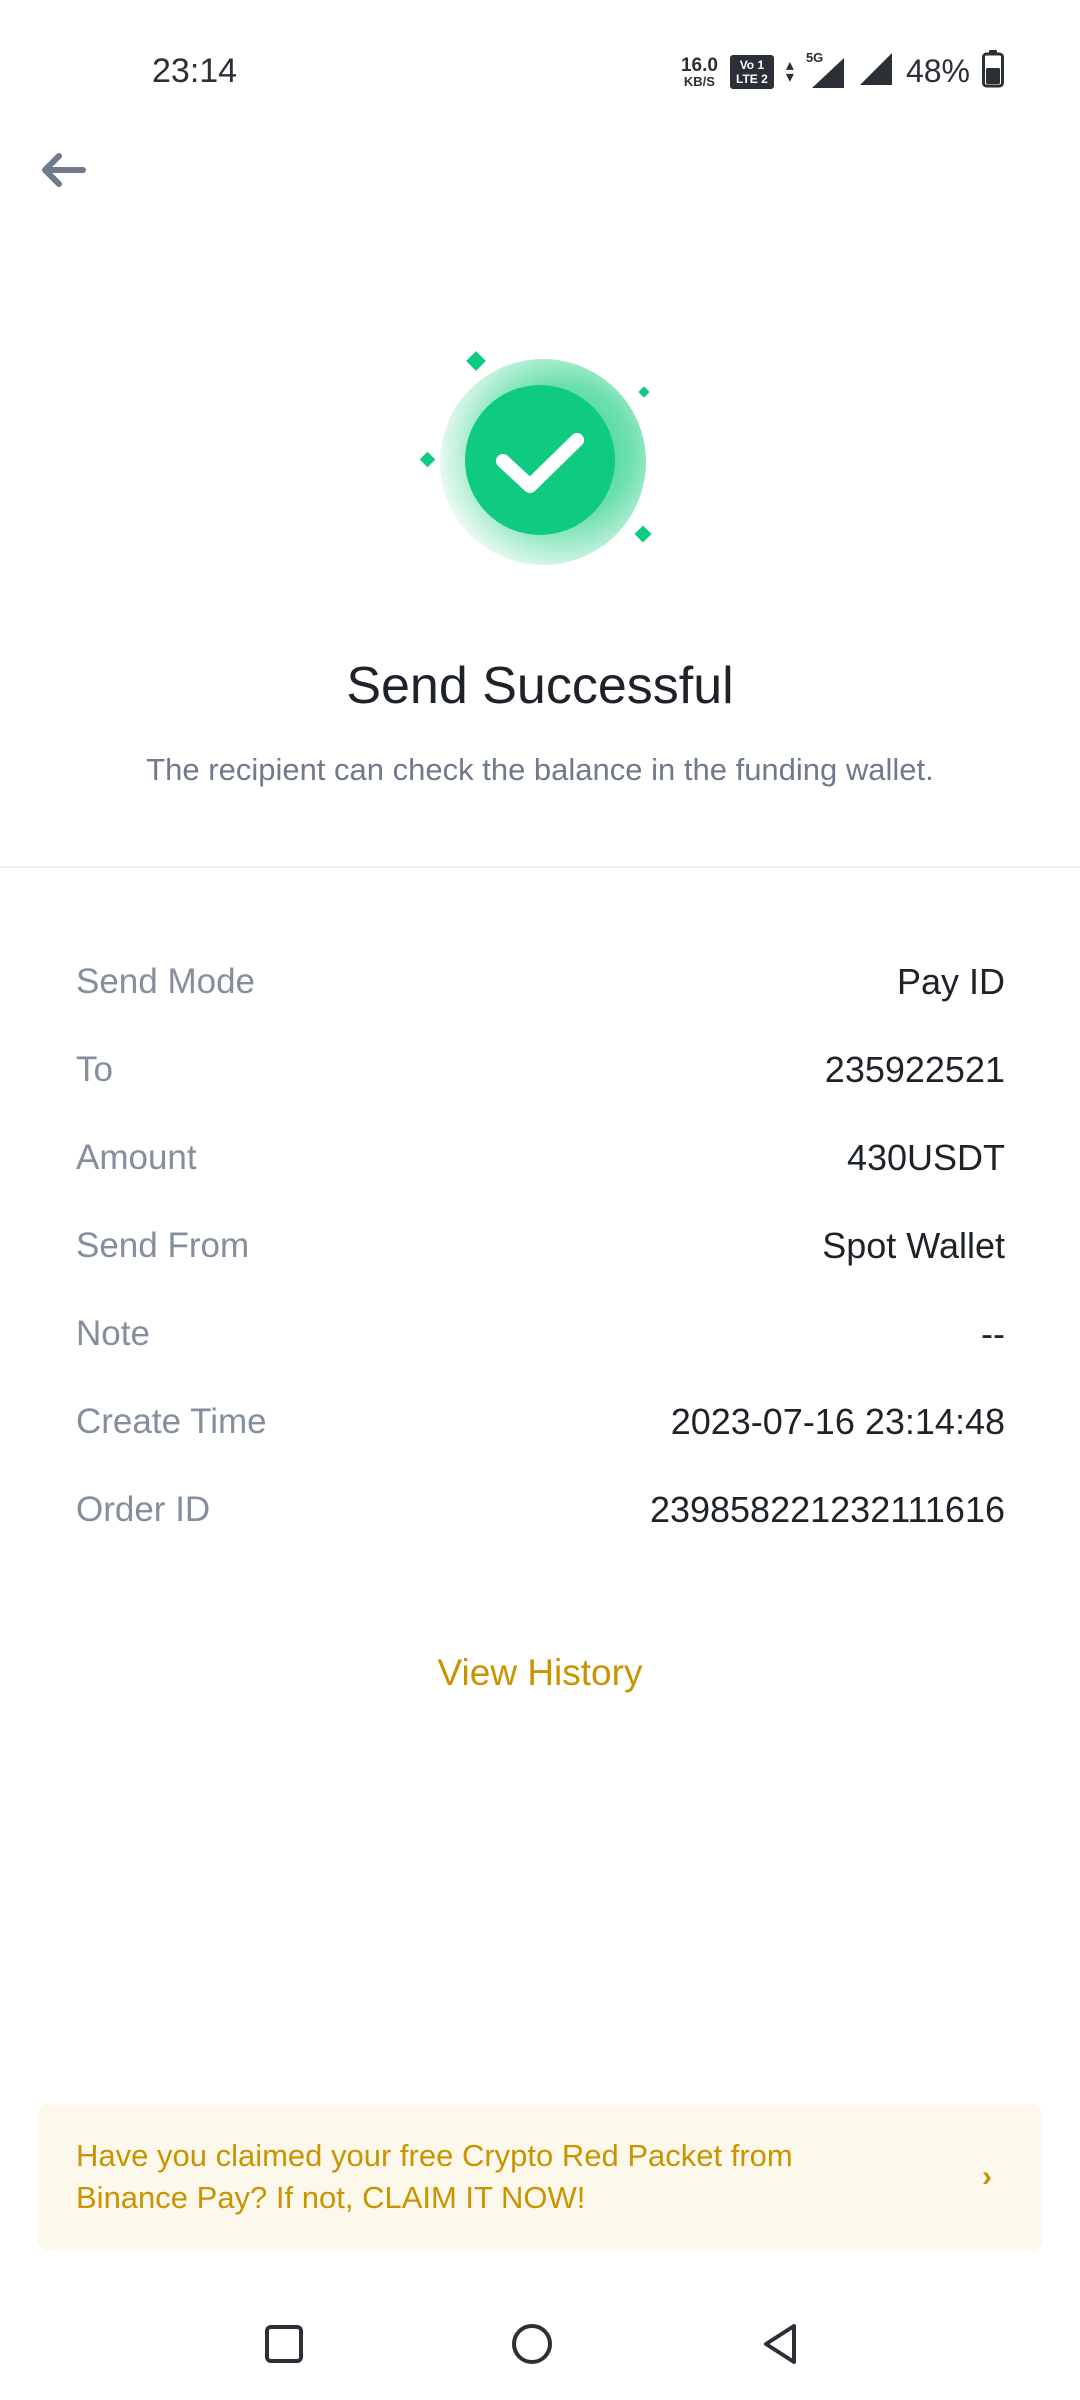  I want to click on detail-row-note: Note --, so click(540, 1334).